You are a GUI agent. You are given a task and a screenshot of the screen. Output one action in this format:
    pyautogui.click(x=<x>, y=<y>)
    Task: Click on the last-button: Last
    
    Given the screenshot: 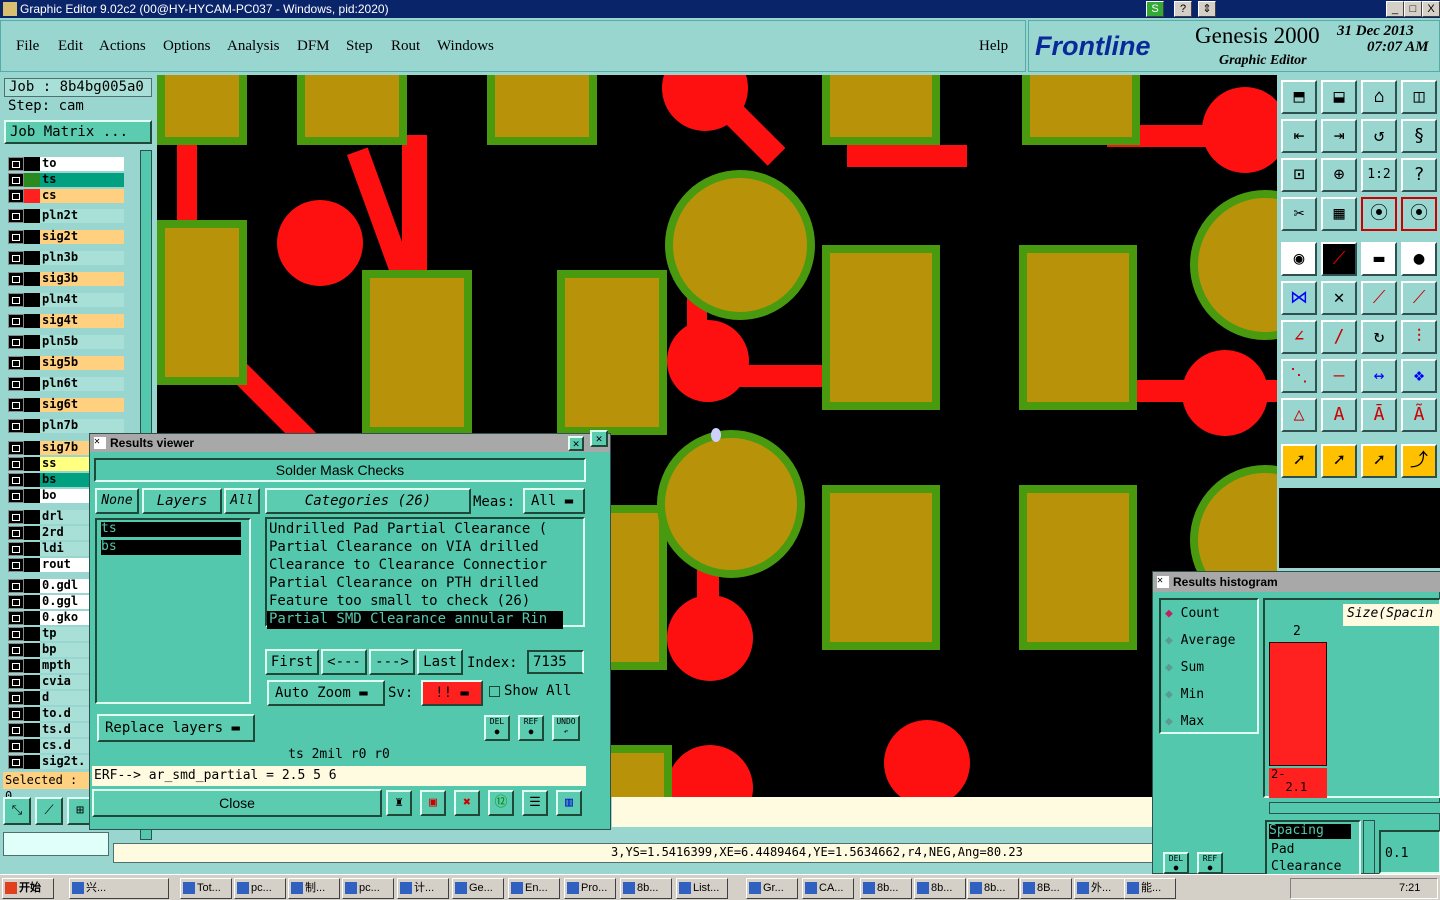 What is the action you would take?
    pyautogui.click(x=440, y=662)
    